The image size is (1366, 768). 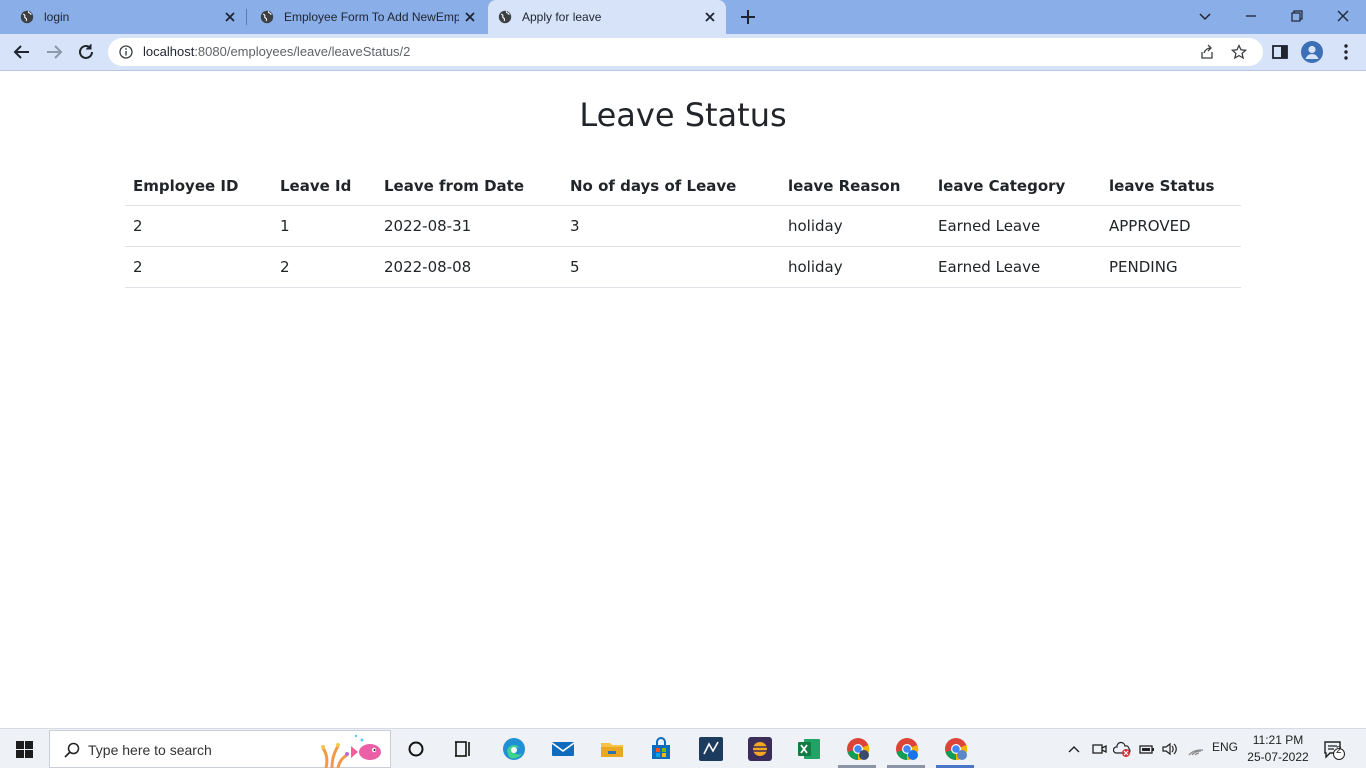 What do you see at coordinates (748, 17) in the screenshot?
I see `new-tab-plus-icon` at bounding box center [748, 17].